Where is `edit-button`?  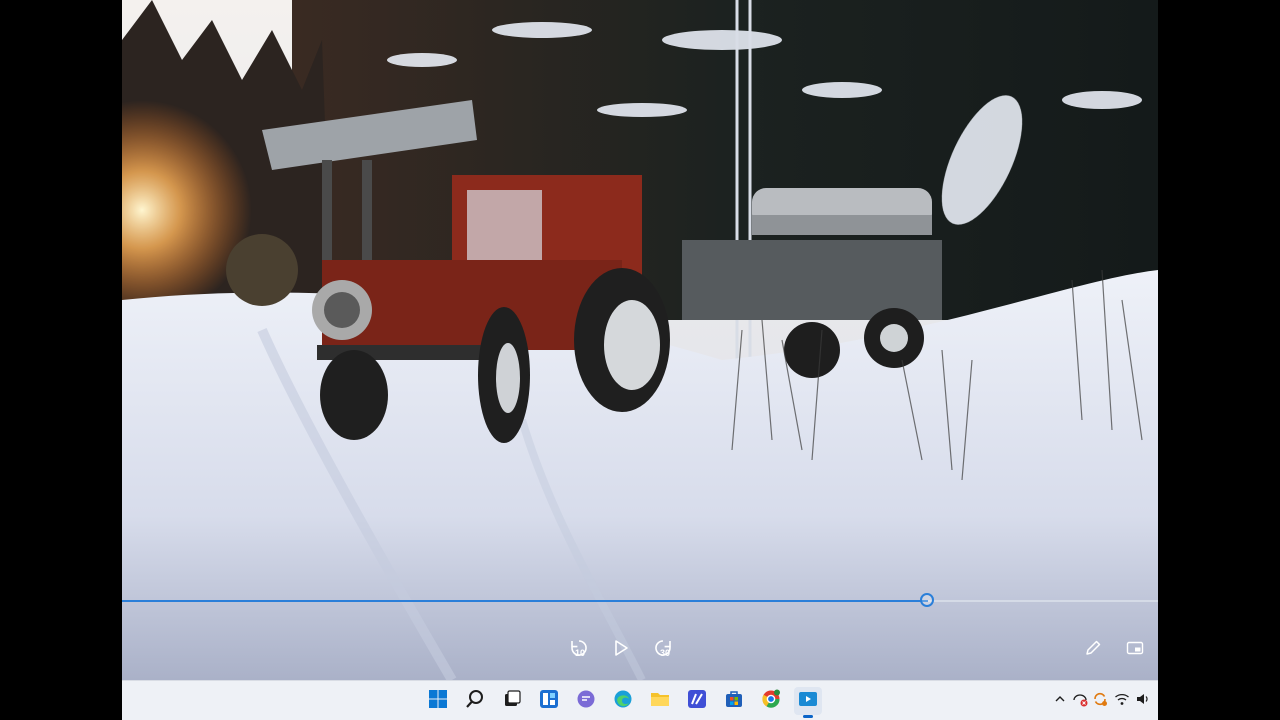 edit-button is located at coordinates (1093, 648).